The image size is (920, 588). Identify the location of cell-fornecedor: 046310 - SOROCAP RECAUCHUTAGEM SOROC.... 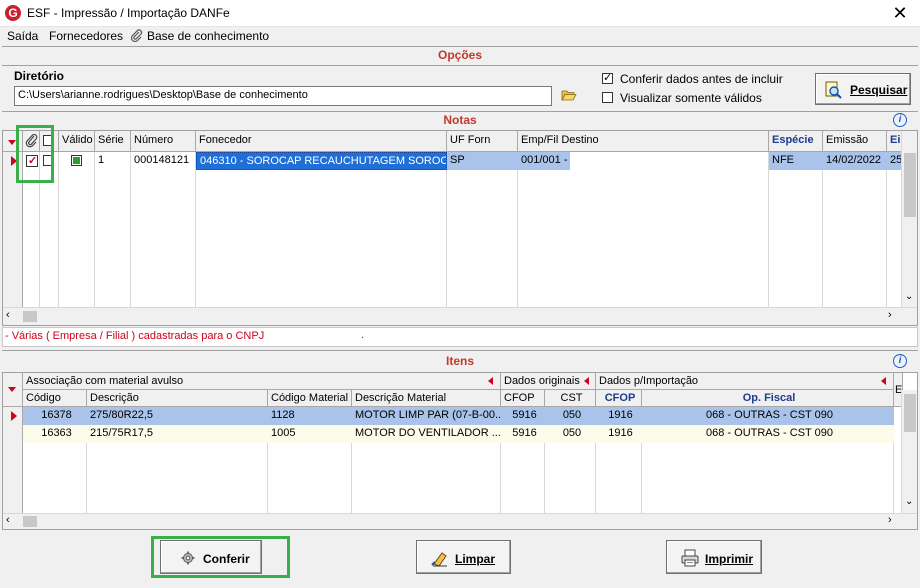
(321, 161).